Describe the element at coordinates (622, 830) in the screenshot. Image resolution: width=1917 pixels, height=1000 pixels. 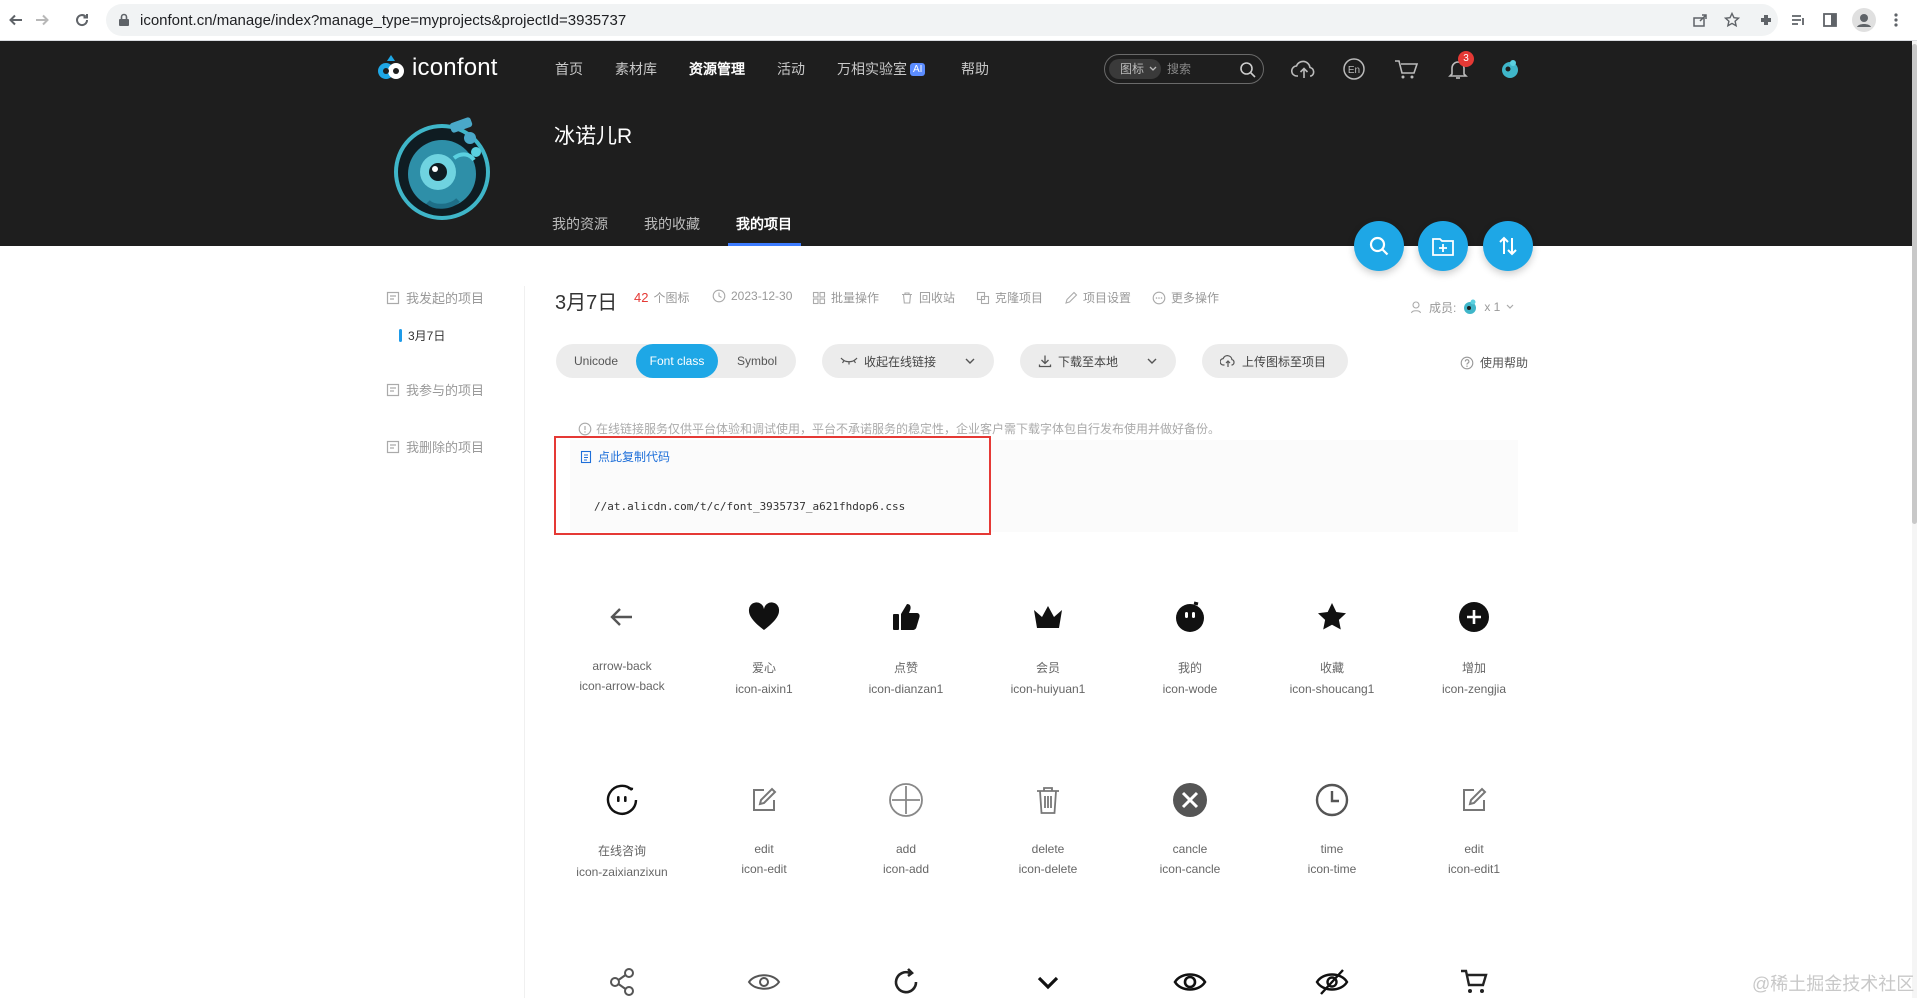
I see `icon-card-zaixianzixun: 在线咨询 icon-zaixianzixun` at that location.